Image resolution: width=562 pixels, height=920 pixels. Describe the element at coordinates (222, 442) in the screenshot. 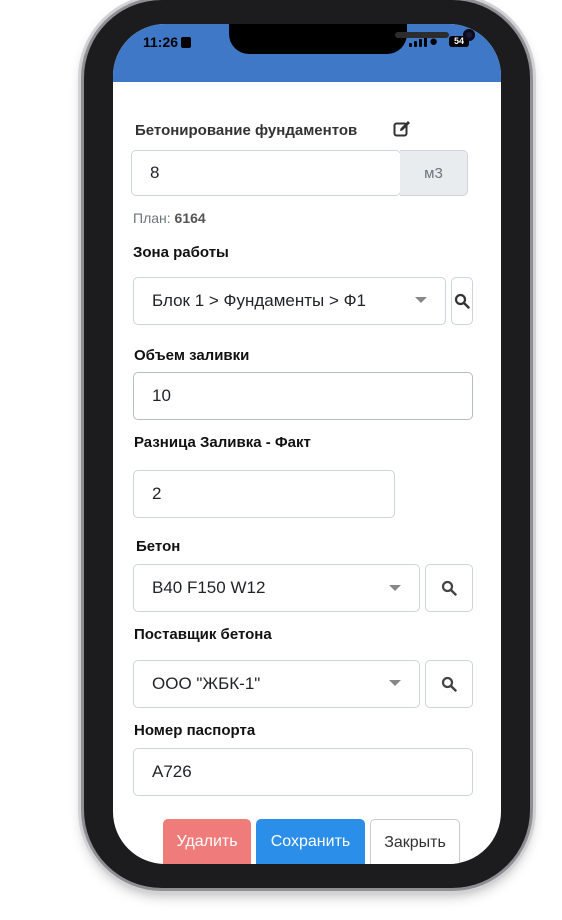

I see `diff-label: Разница Заливка - Факт` at that location.